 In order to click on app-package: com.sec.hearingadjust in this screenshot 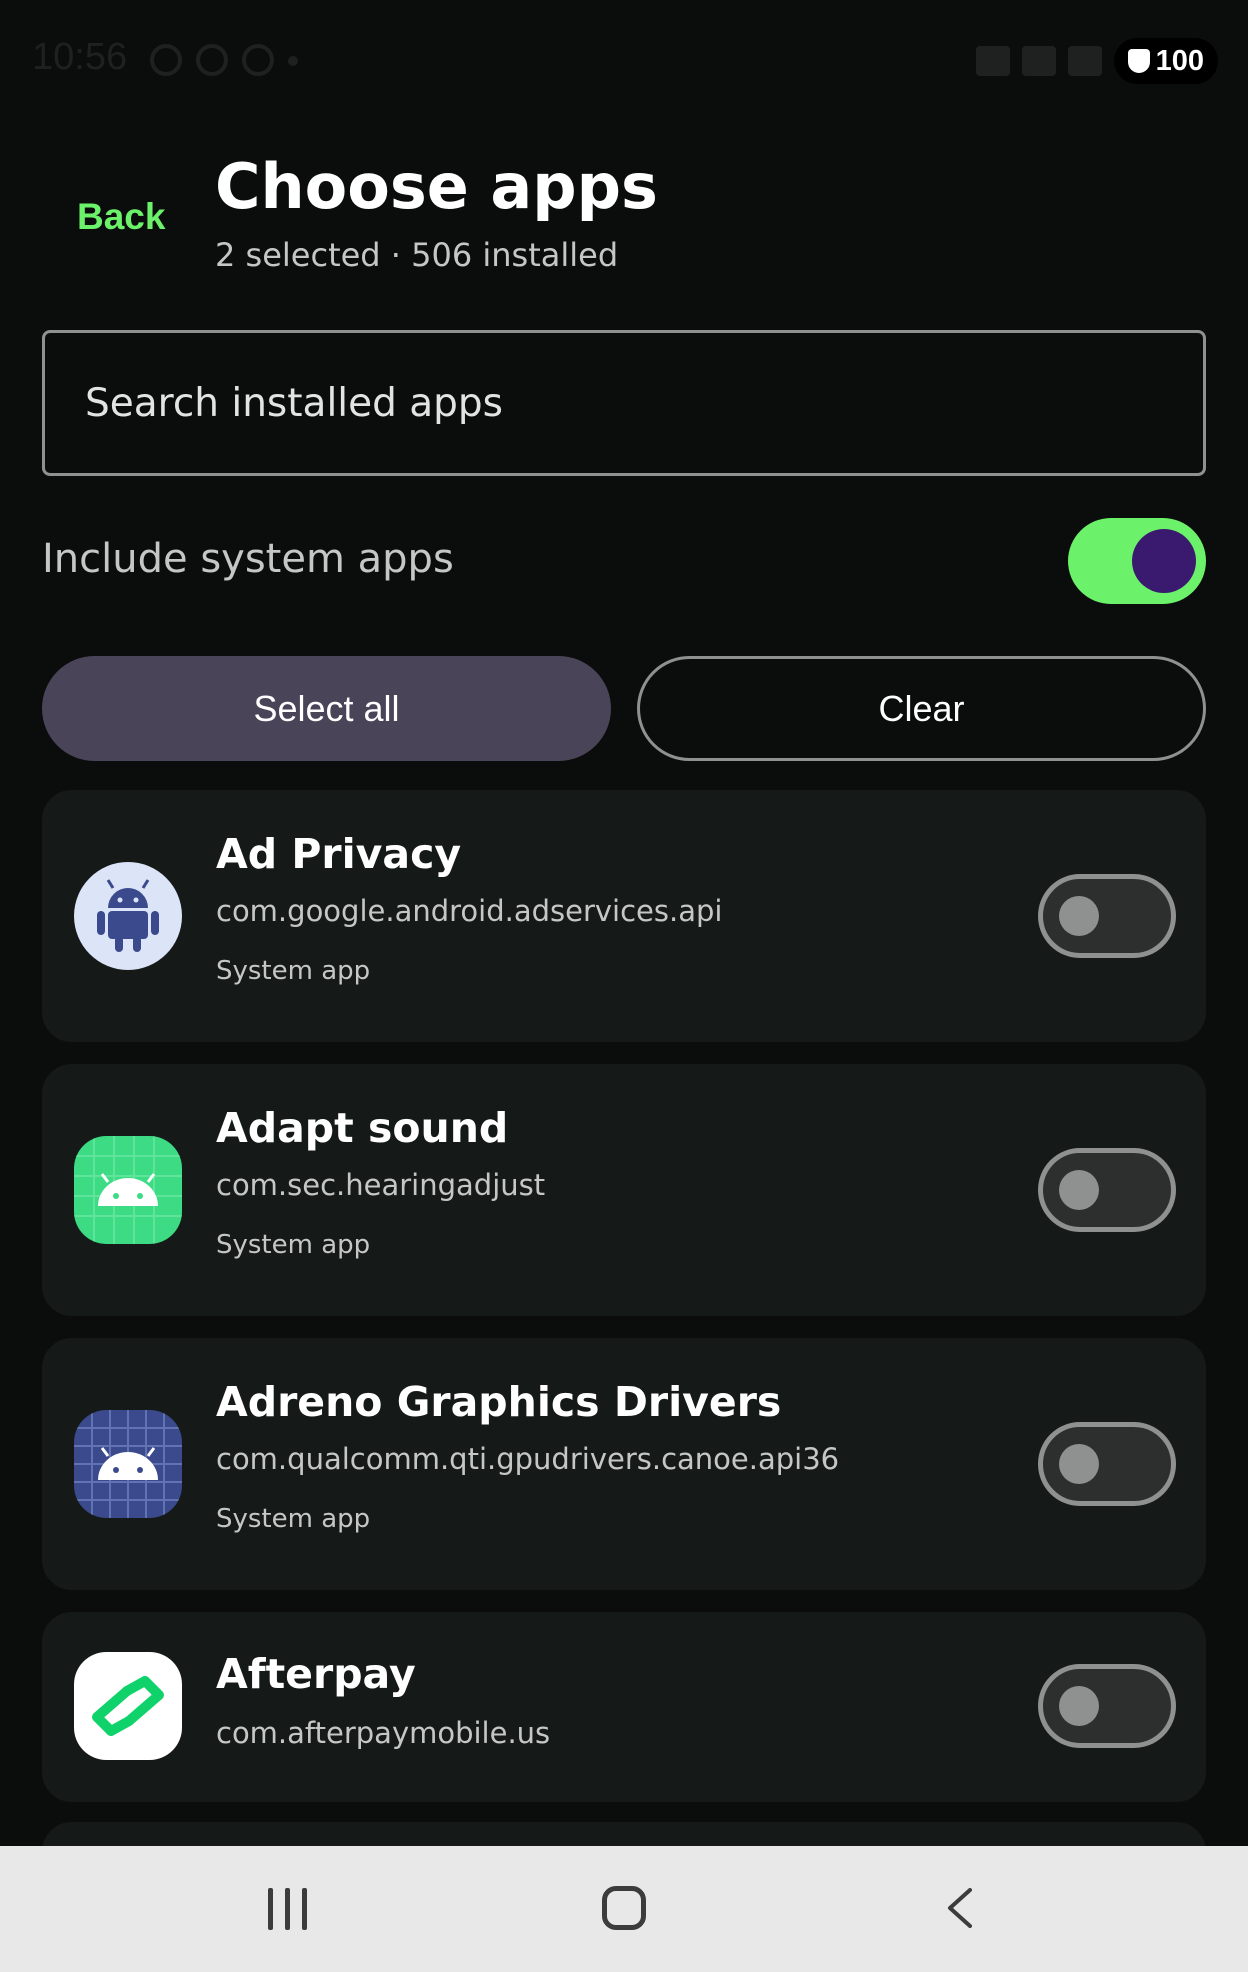, I will do `click(381, 1185)`.